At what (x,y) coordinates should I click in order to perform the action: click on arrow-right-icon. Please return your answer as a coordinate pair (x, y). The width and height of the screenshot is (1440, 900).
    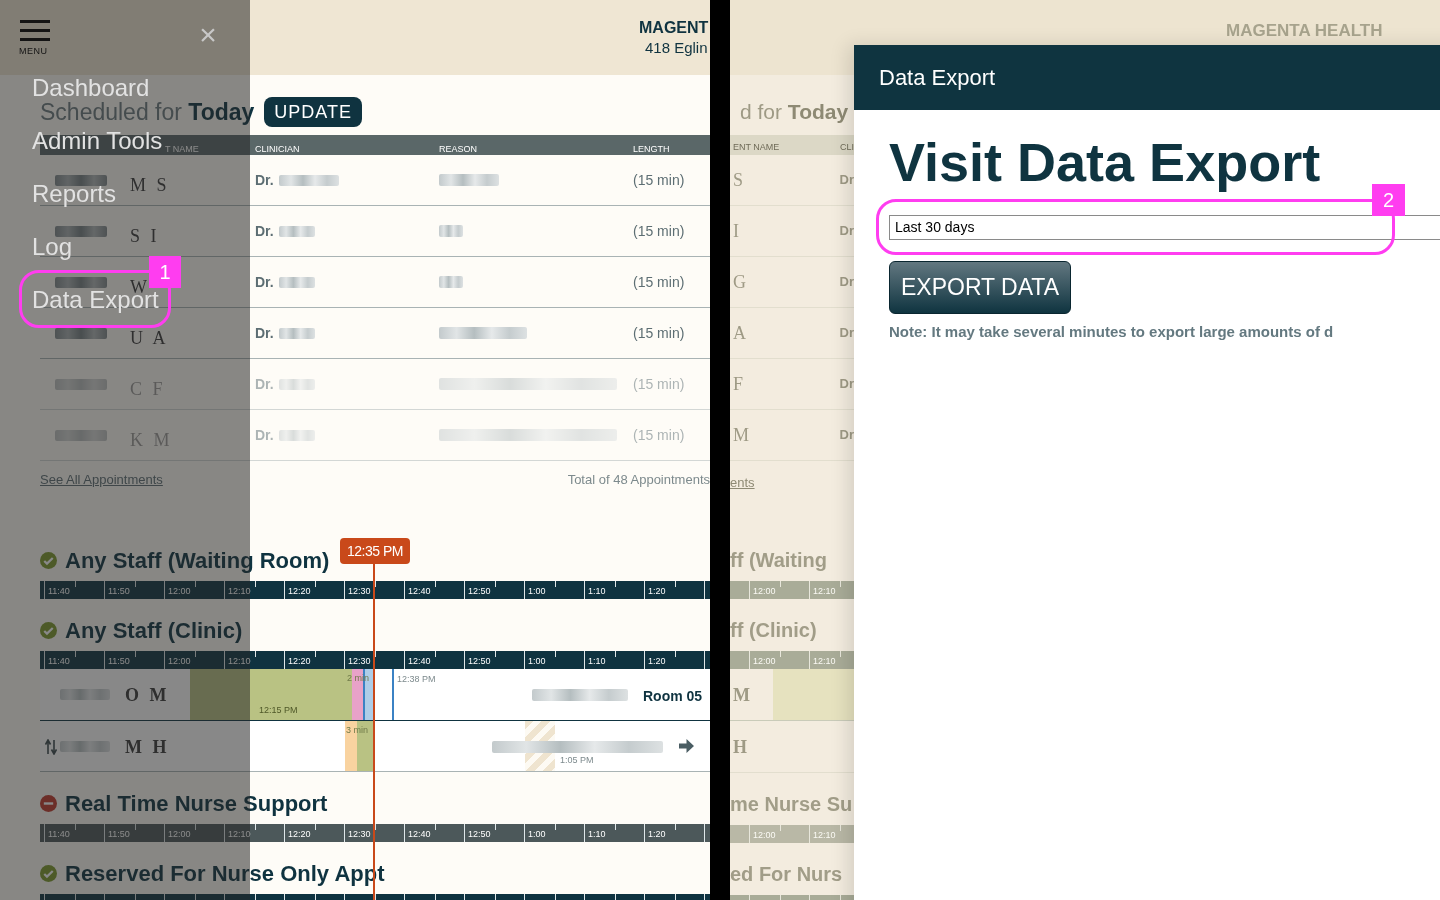
    Looking at the image, I should click on (686, 746).